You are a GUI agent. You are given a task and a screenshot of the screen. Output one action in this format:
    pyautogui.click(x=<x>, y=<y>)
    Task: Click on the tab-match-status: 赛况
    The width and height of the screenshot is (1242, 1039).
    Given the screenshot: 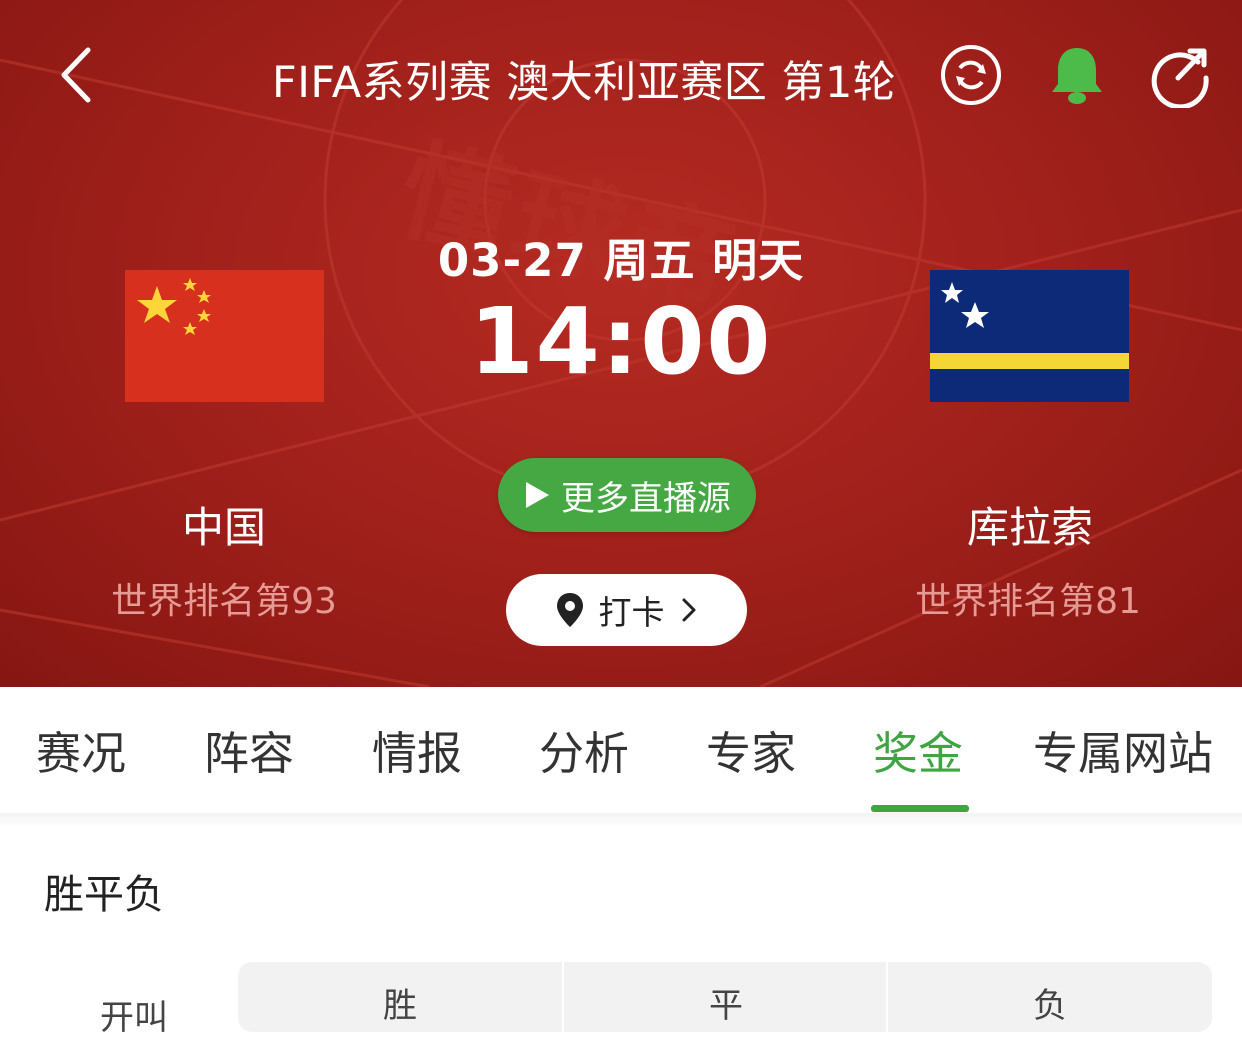 What is the action you would take?
    pyautogui.click(x=81, y=749)
    